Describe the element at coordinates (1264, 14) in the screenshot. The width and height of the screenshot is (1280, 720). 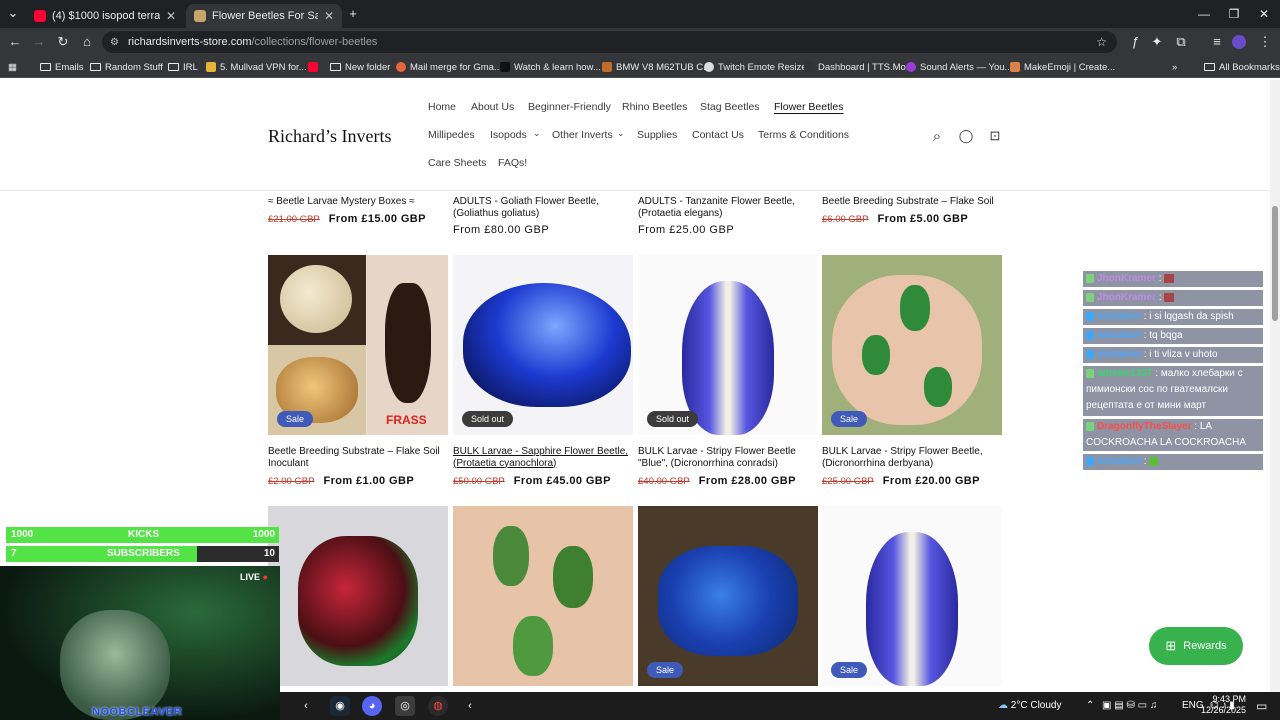
I see `window-close-icon: ✕` at that location.